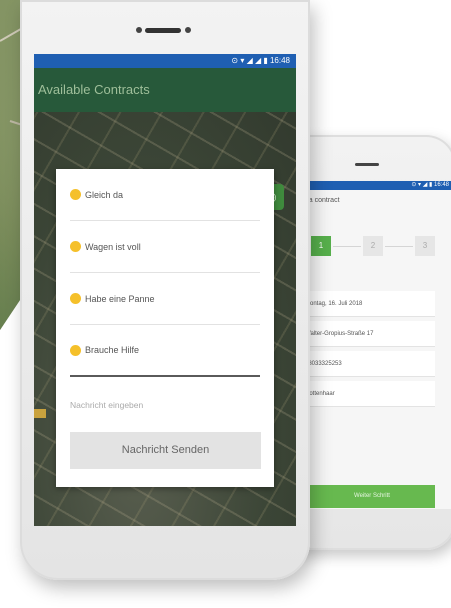 The width and height of the screenshot is (451, 608). What do you see at coordinates (139, 30) in the screenshot?
I see `camera-icon` at bounding box center [139, 30].